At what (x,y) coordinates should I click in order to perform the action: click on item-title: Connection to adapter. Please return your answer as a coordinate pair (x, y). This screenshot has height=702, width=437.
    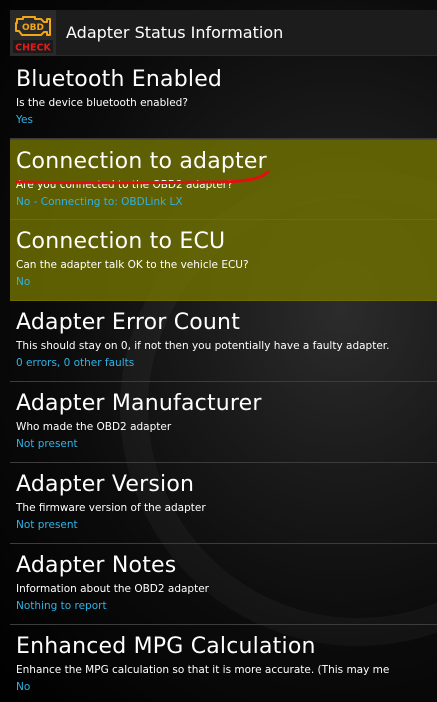
    Looking at the image, I should click on (141, 161).